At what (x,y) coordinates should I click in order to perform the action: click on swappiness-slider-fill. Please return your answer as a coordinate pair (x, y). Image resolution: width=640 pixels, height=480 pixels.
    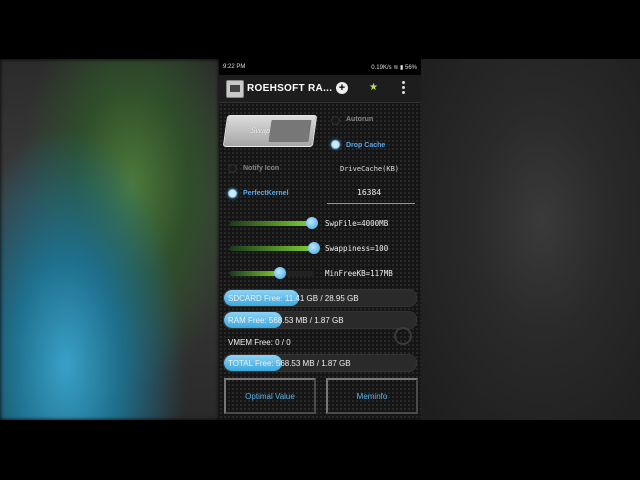
    Looking at the image, I should click on (272, 248).